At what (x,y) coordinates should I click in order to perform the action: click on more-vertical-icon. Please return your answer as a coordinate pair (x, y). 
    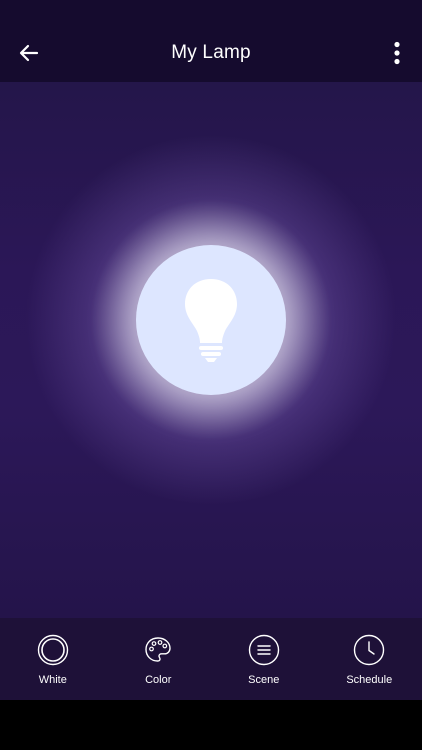
    Looking at the image, I should click on (397, 53).